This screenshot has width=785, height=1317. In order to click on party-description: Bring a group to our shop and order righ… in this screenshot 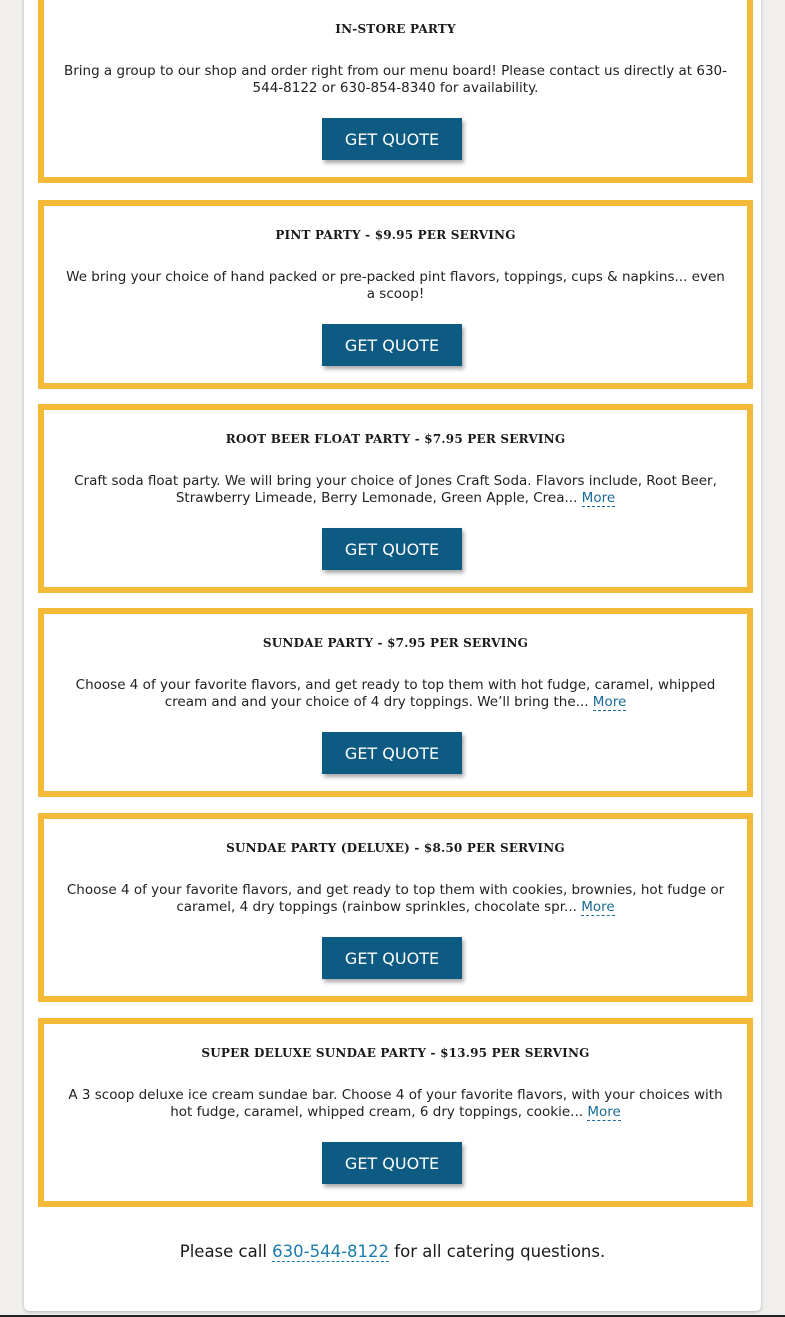, I will do `click(395, 80)`.